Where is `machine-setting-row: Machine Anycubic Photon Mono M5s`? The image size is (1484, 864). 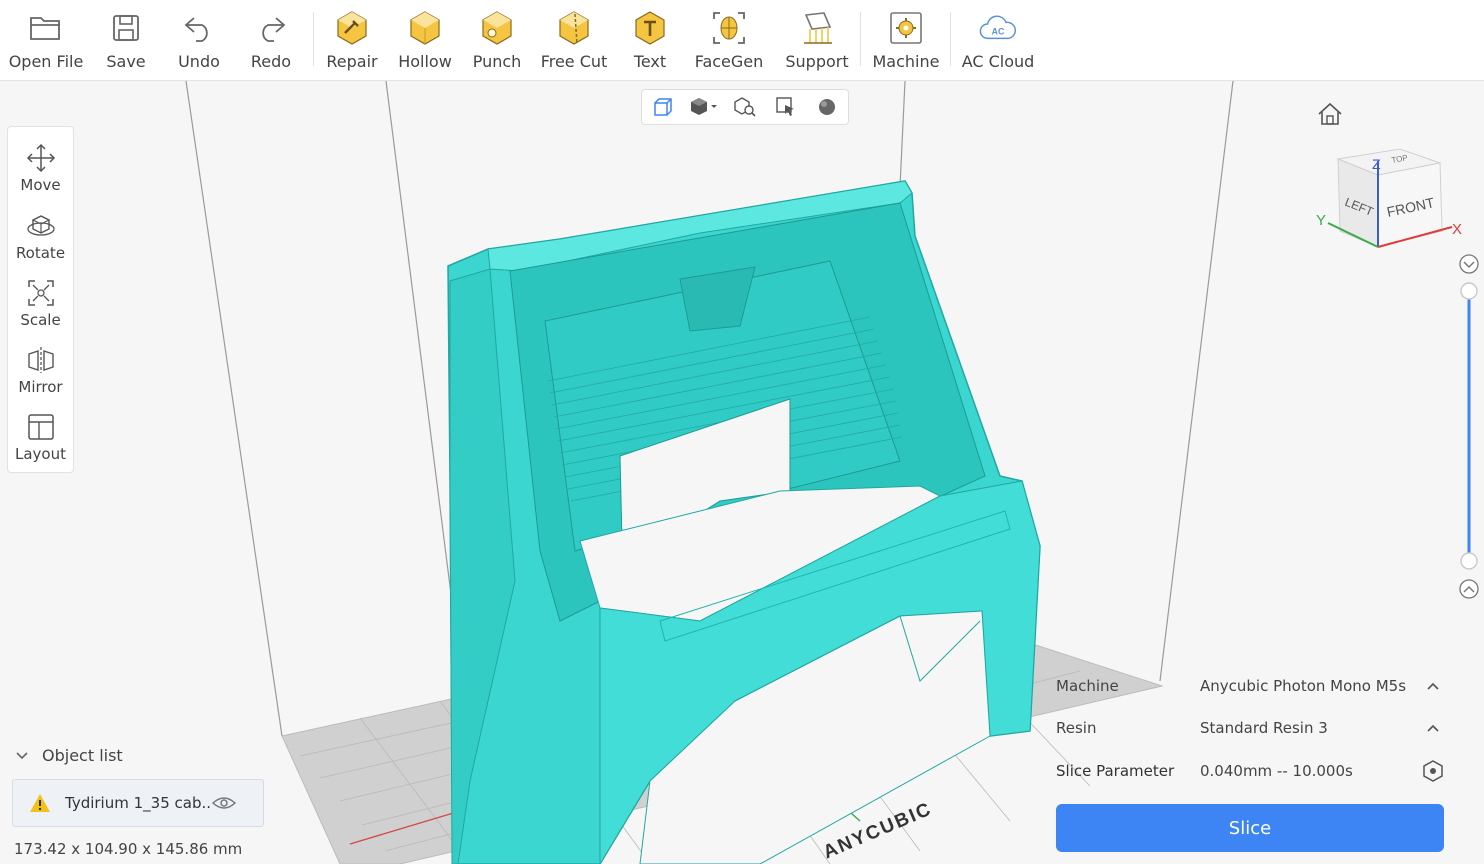 machine-setting-row: Machine Anycubic Photon Mono M5s is located at coordinates (1252, 686).